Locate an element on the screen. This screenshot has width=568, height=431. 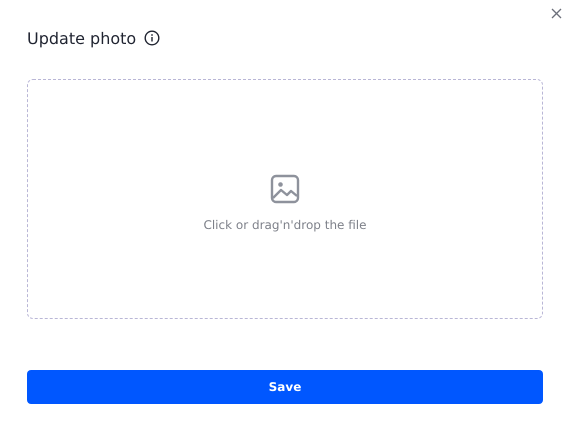
image-icon is located at coordinates (285, 189).